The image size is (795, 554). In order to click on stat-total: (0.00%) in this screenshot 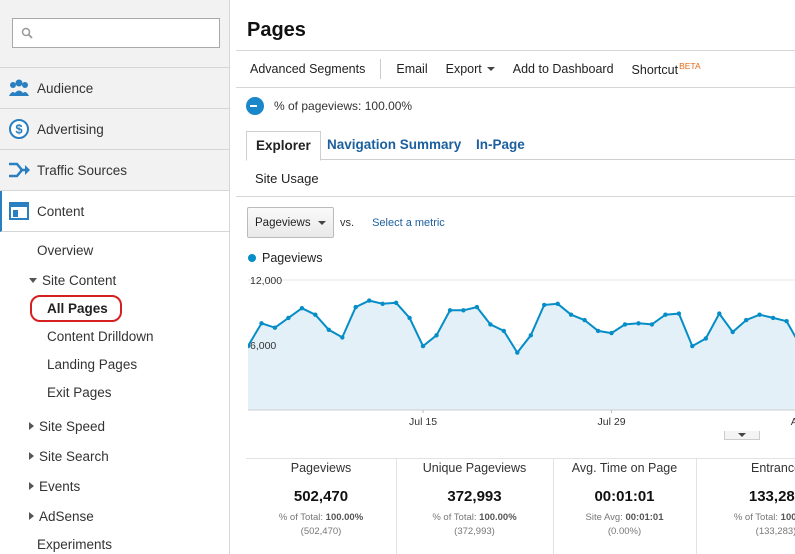, I will do `click(624, 531)`.